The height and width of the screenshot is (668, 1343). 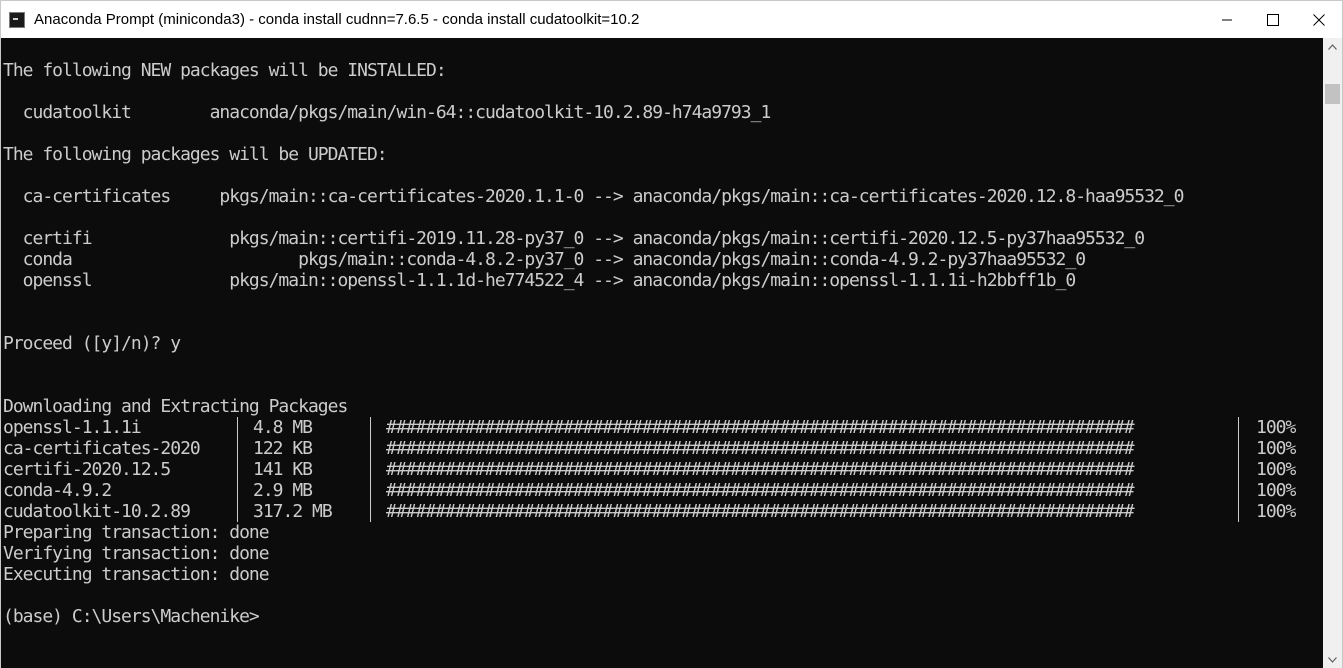 What do you see at coordinates (72, 427) in the screenshot?
I see `download-package-name: openssl-1.1.1i` at bounding box center [72, 427].